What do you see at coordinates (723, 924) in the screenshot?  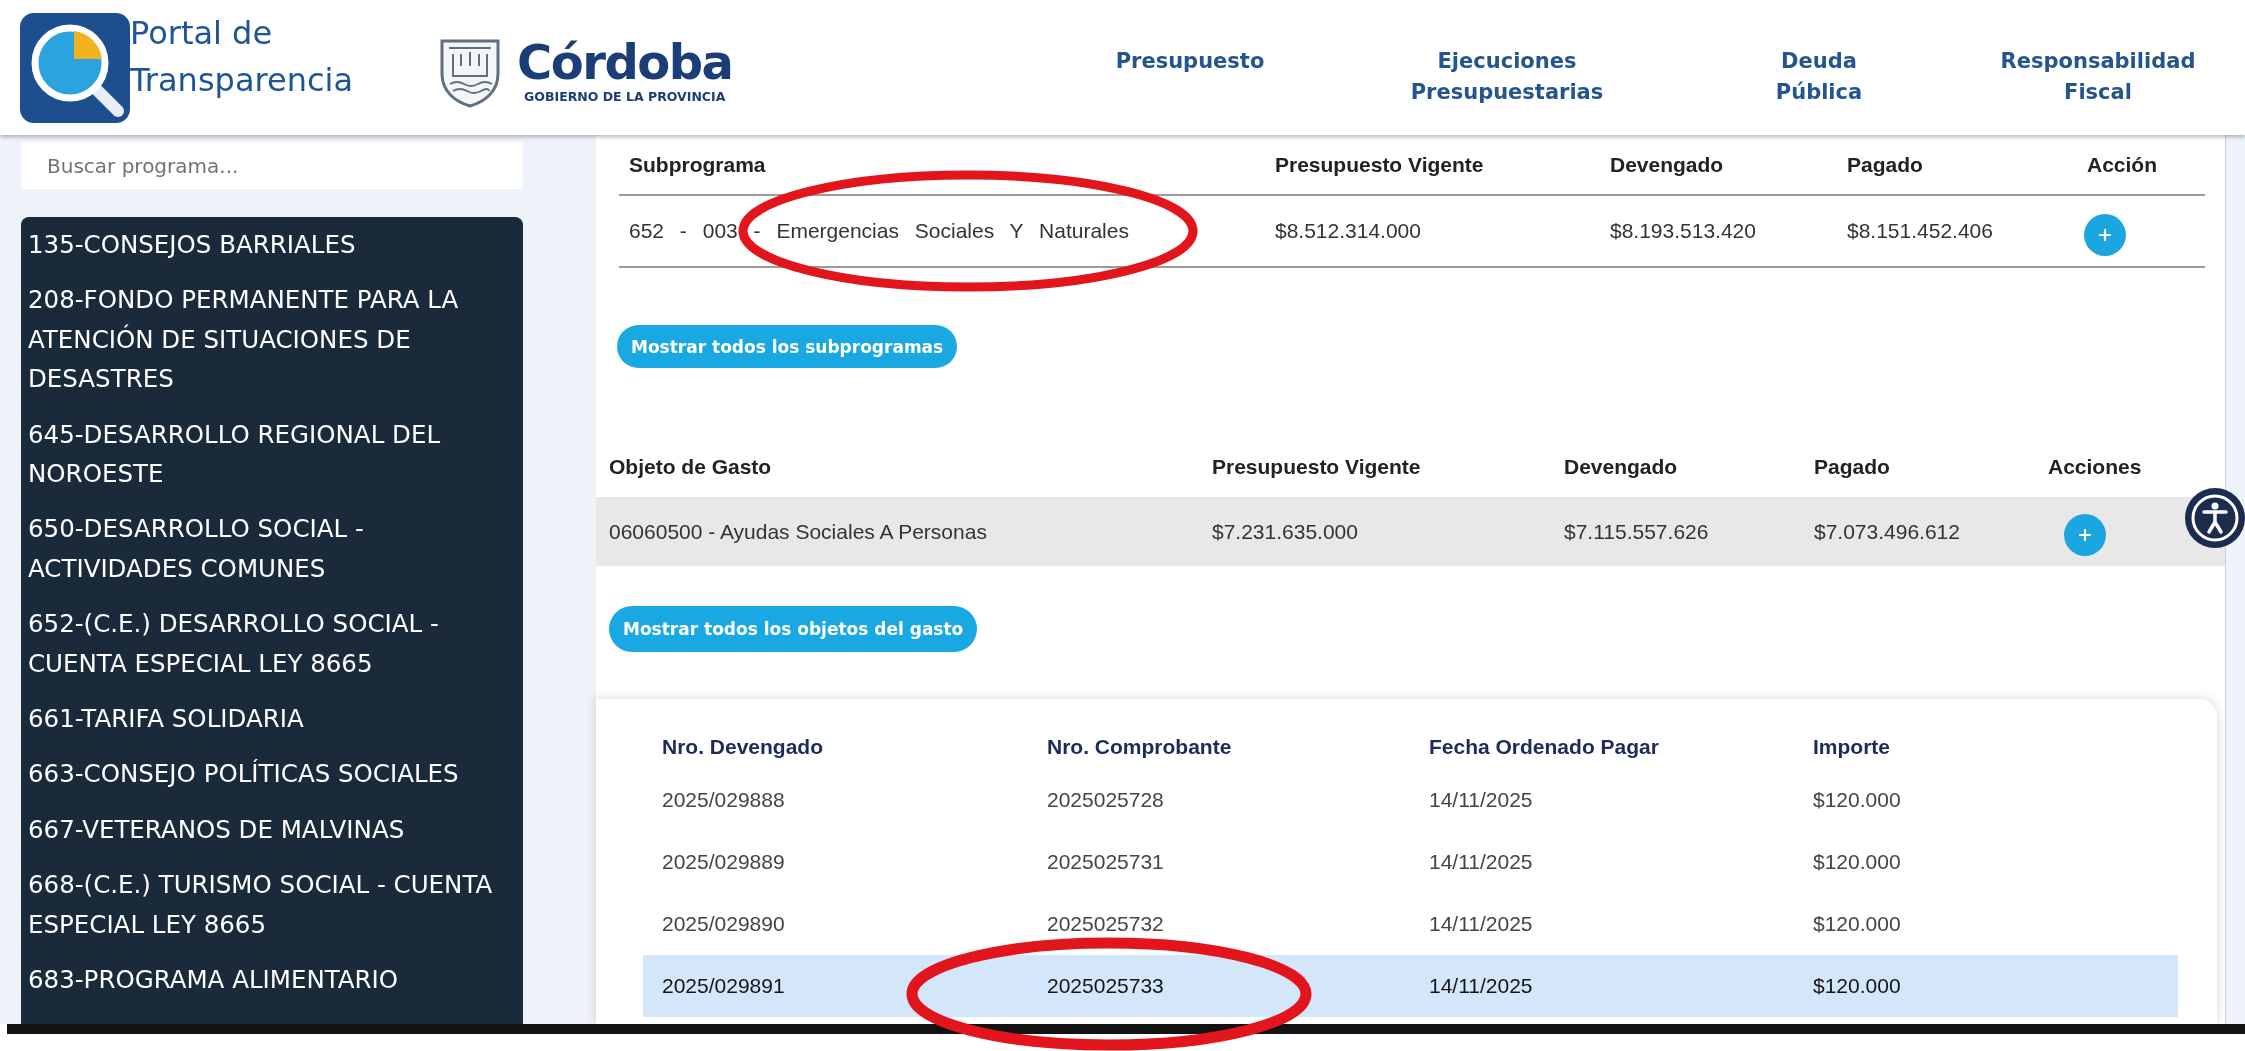 I see `table-cell-text: 2025/029890` at bounding box center [723, 924].